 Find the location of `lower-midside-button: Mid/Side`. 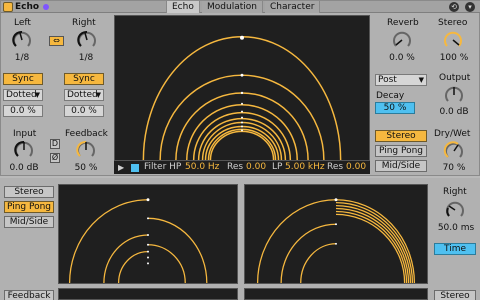

lower-midside-button: Mid/Side is located at coordinates (29, 222).